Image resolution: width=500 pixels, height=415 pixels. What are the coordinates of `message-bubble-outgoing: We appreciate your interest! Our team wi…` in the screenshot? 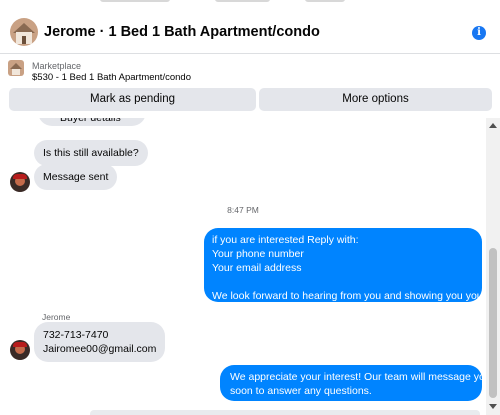 It's located at (355, 383).